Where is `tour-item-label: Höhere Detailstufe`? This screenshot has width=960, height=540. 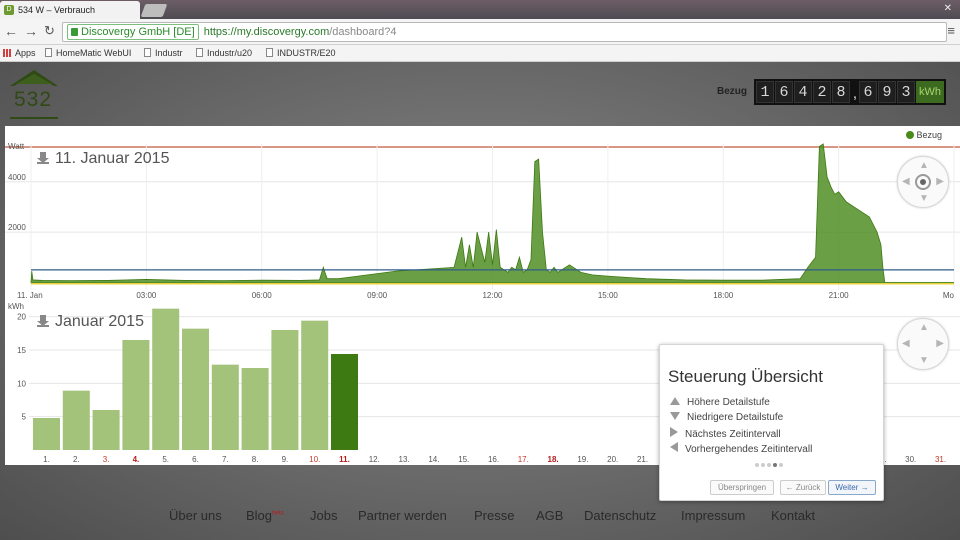 tour-item-label: Höhere Detailstufe is located at coordinates (728, 402).